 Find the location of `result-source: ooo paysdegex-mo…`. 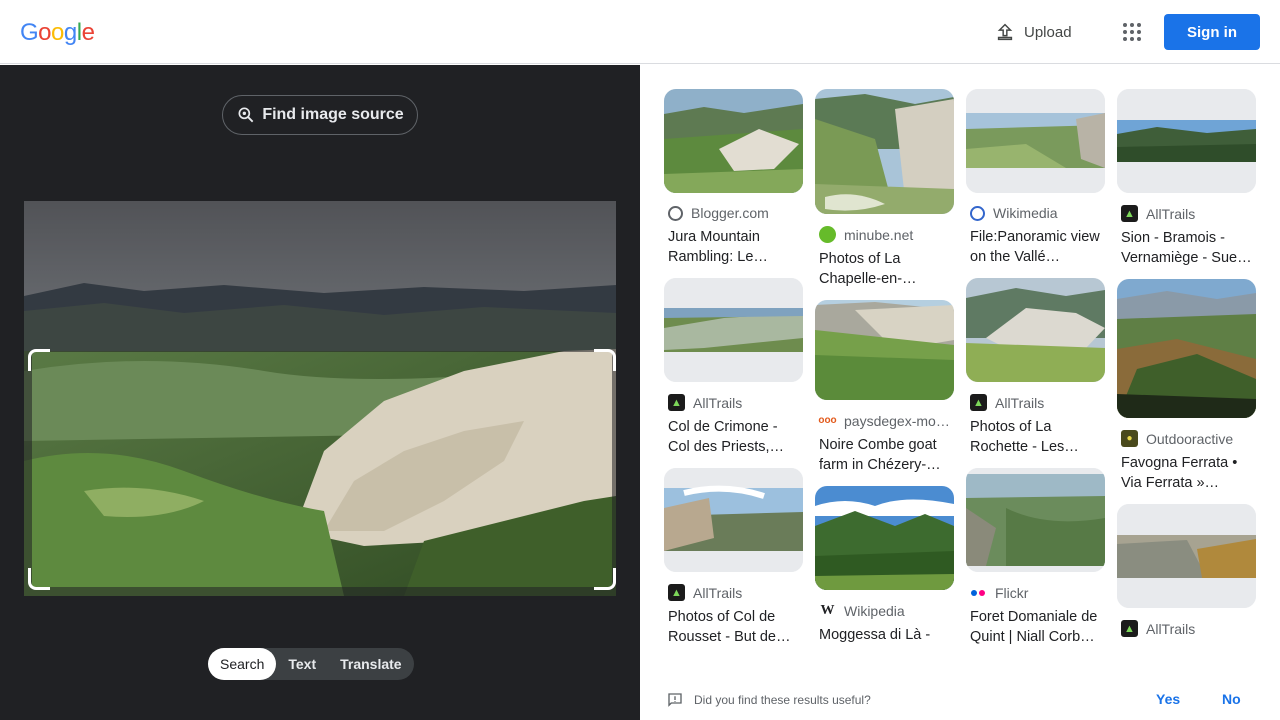

result-source: ooo paysdegex-mo… is located at coordinates (884, 420).